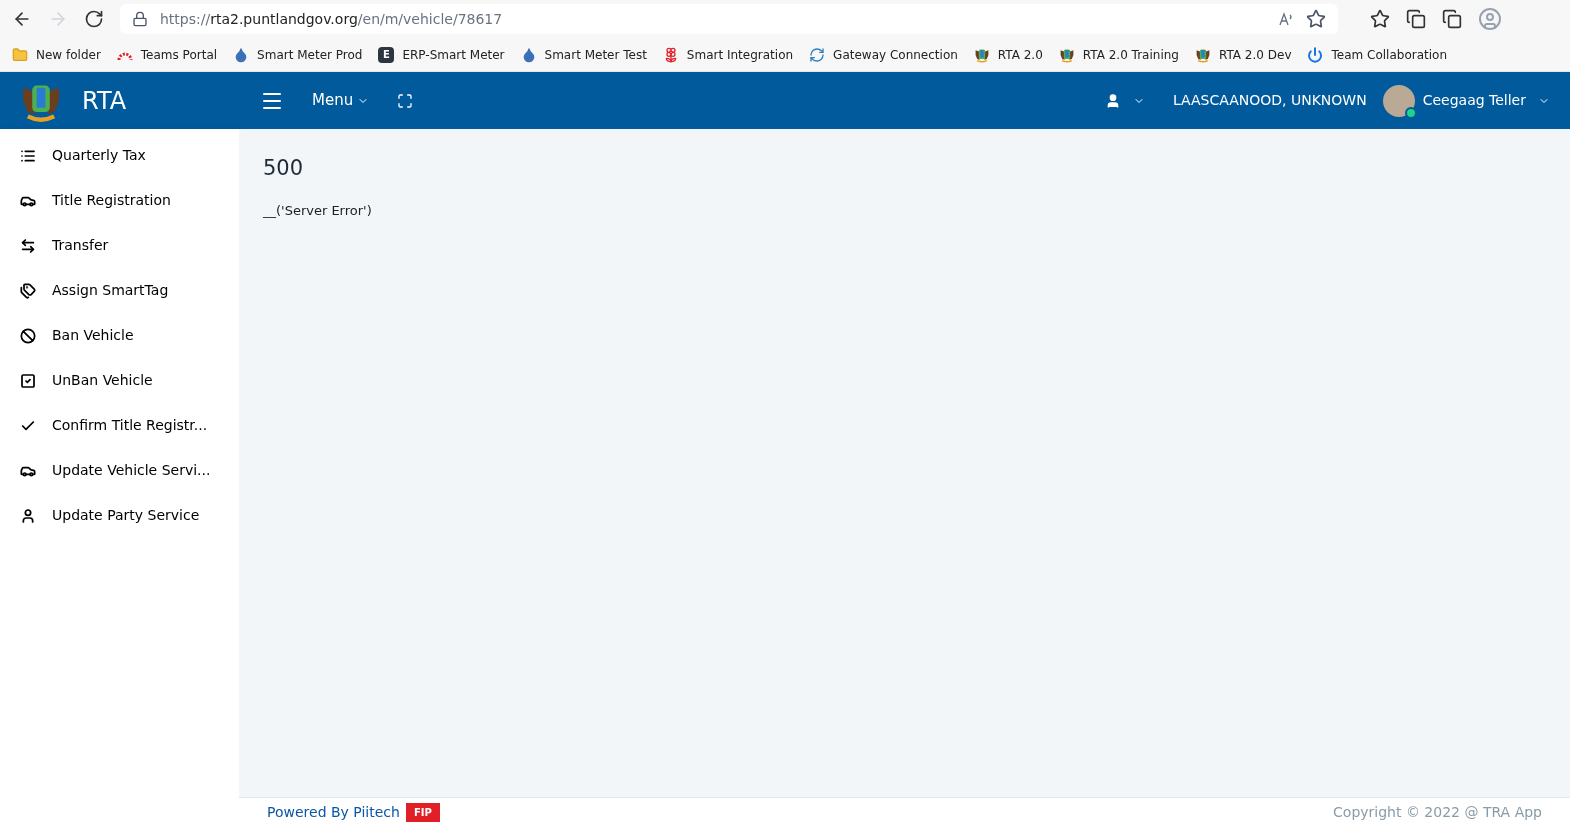 This screenshot has width=1570, height=826. What do you see at coordinates (1286, 19) in the screenshot?
I see `read-aloud-icon` at bounding box center [1286, 19].